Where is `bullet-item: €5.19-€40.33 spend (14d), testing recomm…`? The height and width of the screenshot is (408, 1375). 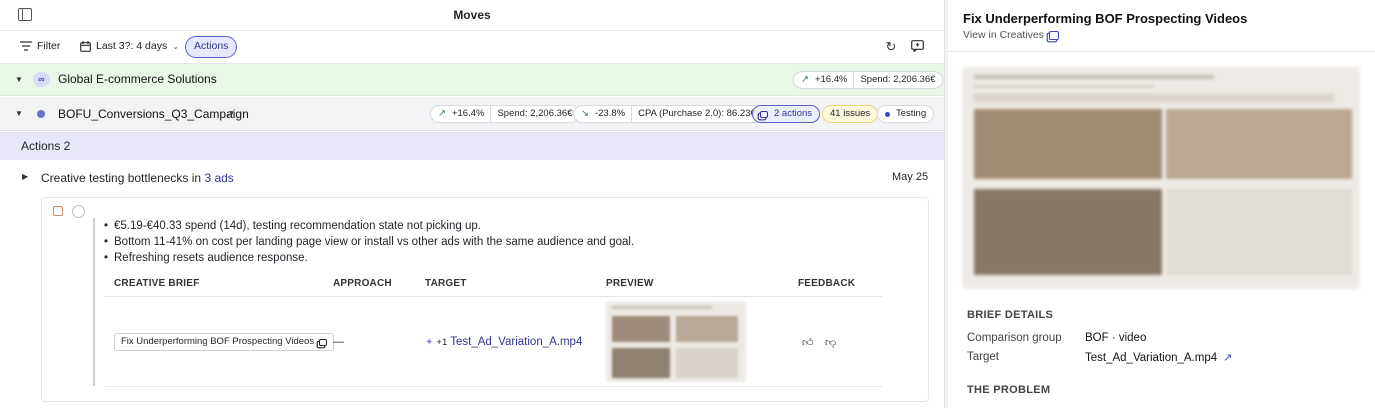 bullet-item: €5.19-€40.33 spend (14d), testing recomm… is located at coordinates (369, 226).